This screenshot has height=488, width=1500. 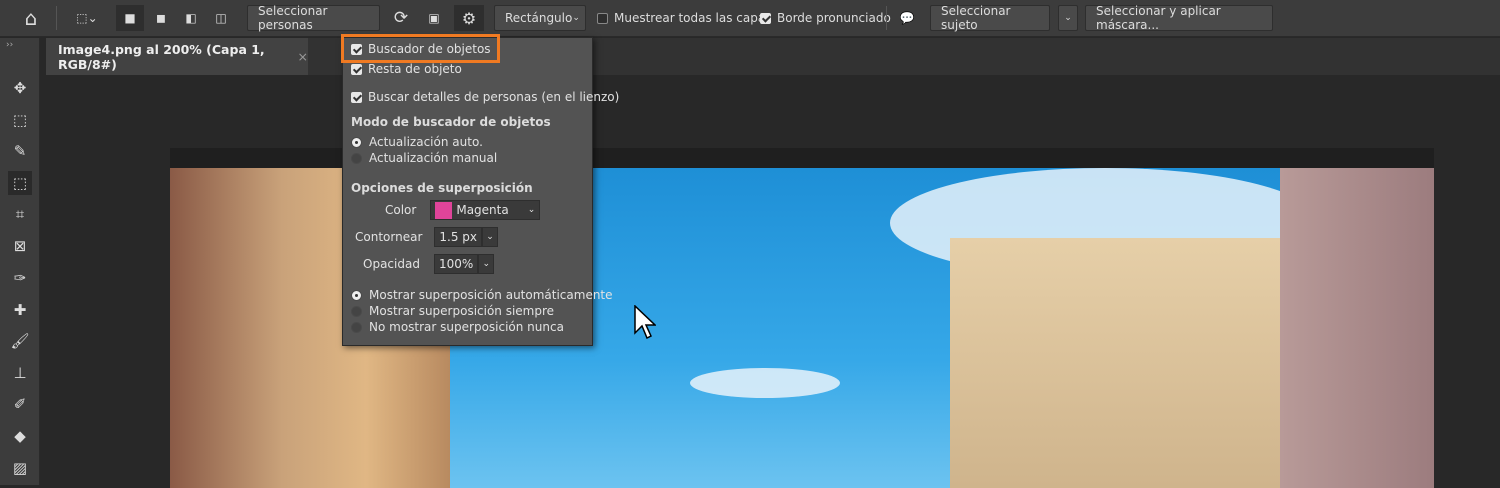 What do you see at coordinates (20, 183) in the screenshot?
I see `object-selection-tool-icon: ⬚` at bounding box center [20, 183].